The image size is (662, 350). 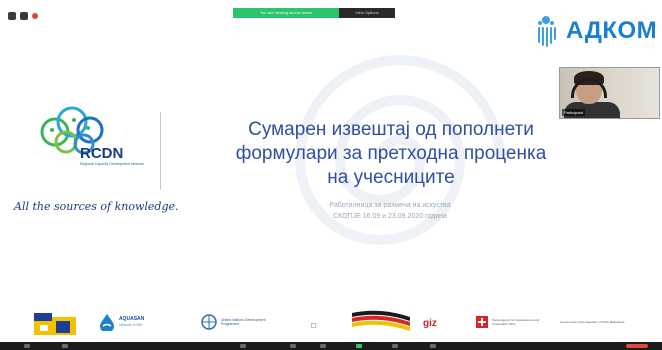 What do you see at coordinates (637, 346) in the screenshot?
I see `leave-button` at bounding box center [637, 346].